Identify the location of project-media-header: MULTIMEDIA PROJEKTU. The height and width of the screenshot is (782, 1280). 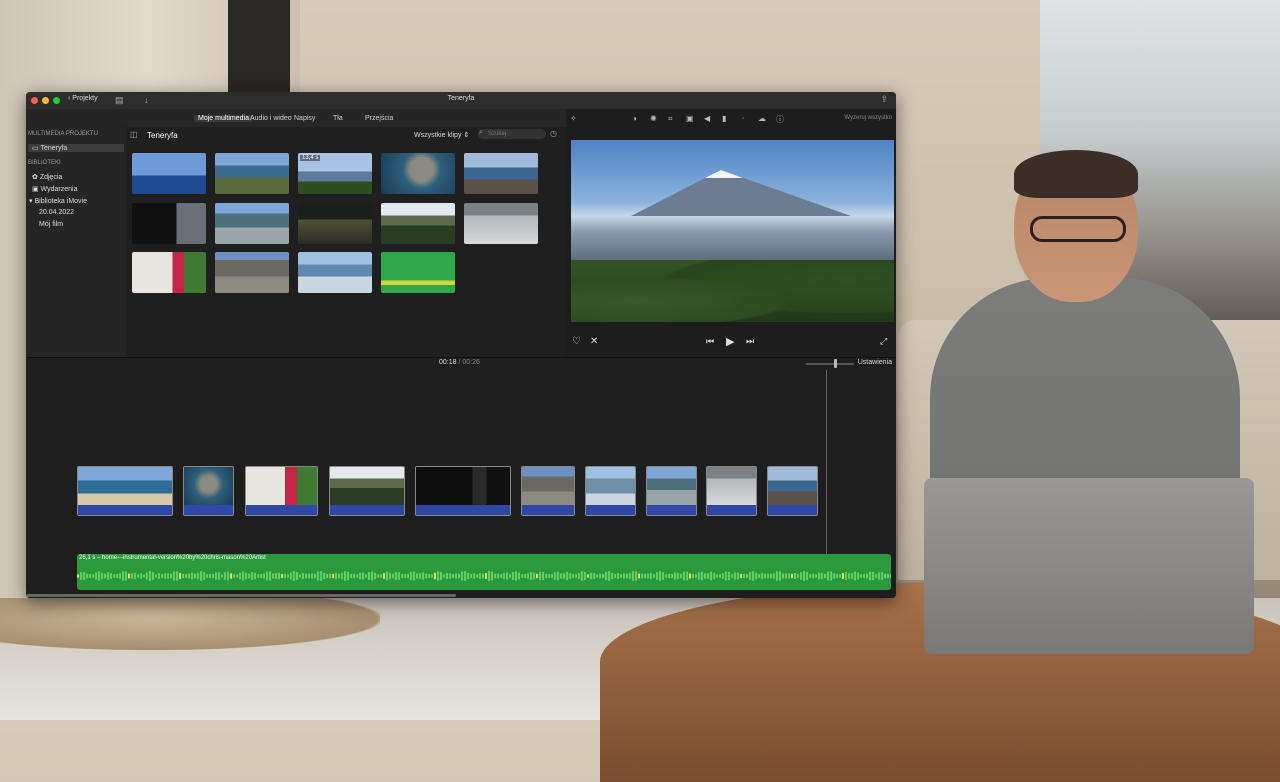
(63, 134).